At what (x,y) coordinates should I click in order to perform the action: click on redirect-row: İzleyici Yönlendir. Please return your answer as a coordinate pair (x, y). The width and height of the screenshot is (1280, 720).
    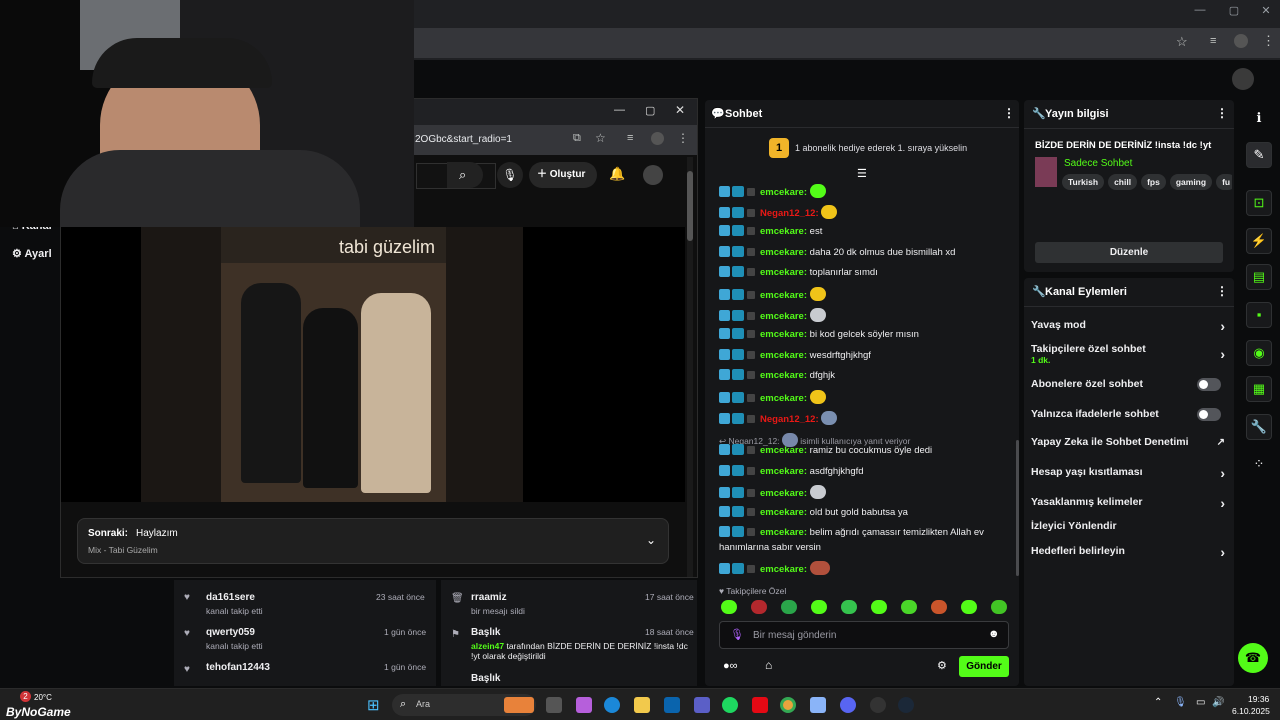
    Looking at the image, I should click on (1129, 526).